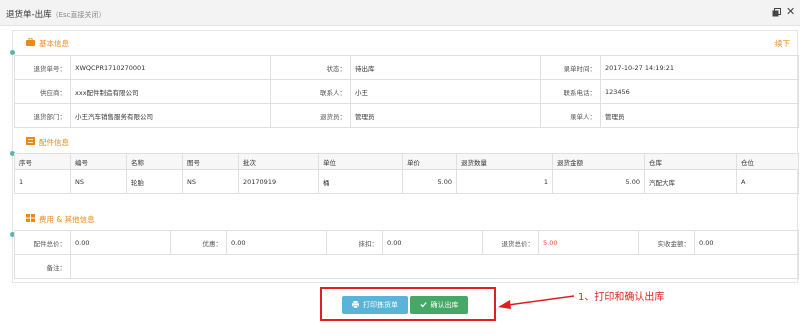 This screenshot has height=335, width=800. What do you see at coordinates (380, 305) in the screenshot?
I see `print-button-label: 打印拣货单` at bounding box center [380, 305].